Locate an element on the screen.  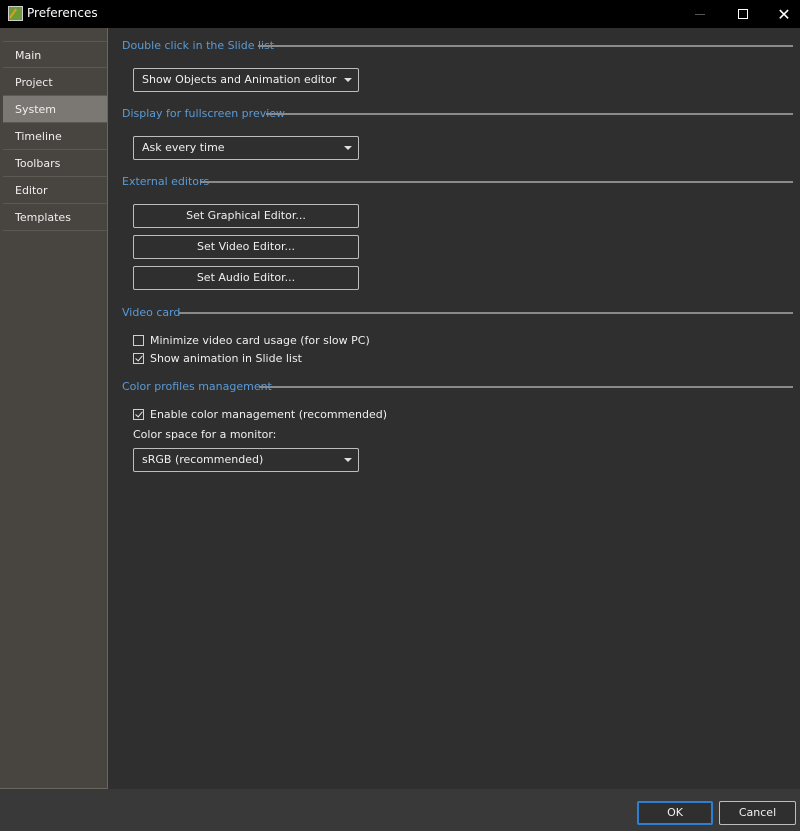
sidebar-item-project: Project is located at coordinates (55, 82).